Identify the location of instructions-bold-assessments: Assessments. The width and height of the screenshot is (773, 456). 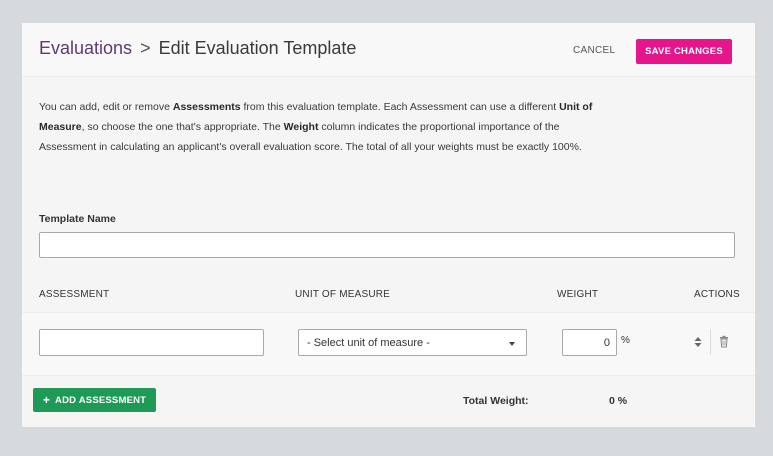
(206, 107).